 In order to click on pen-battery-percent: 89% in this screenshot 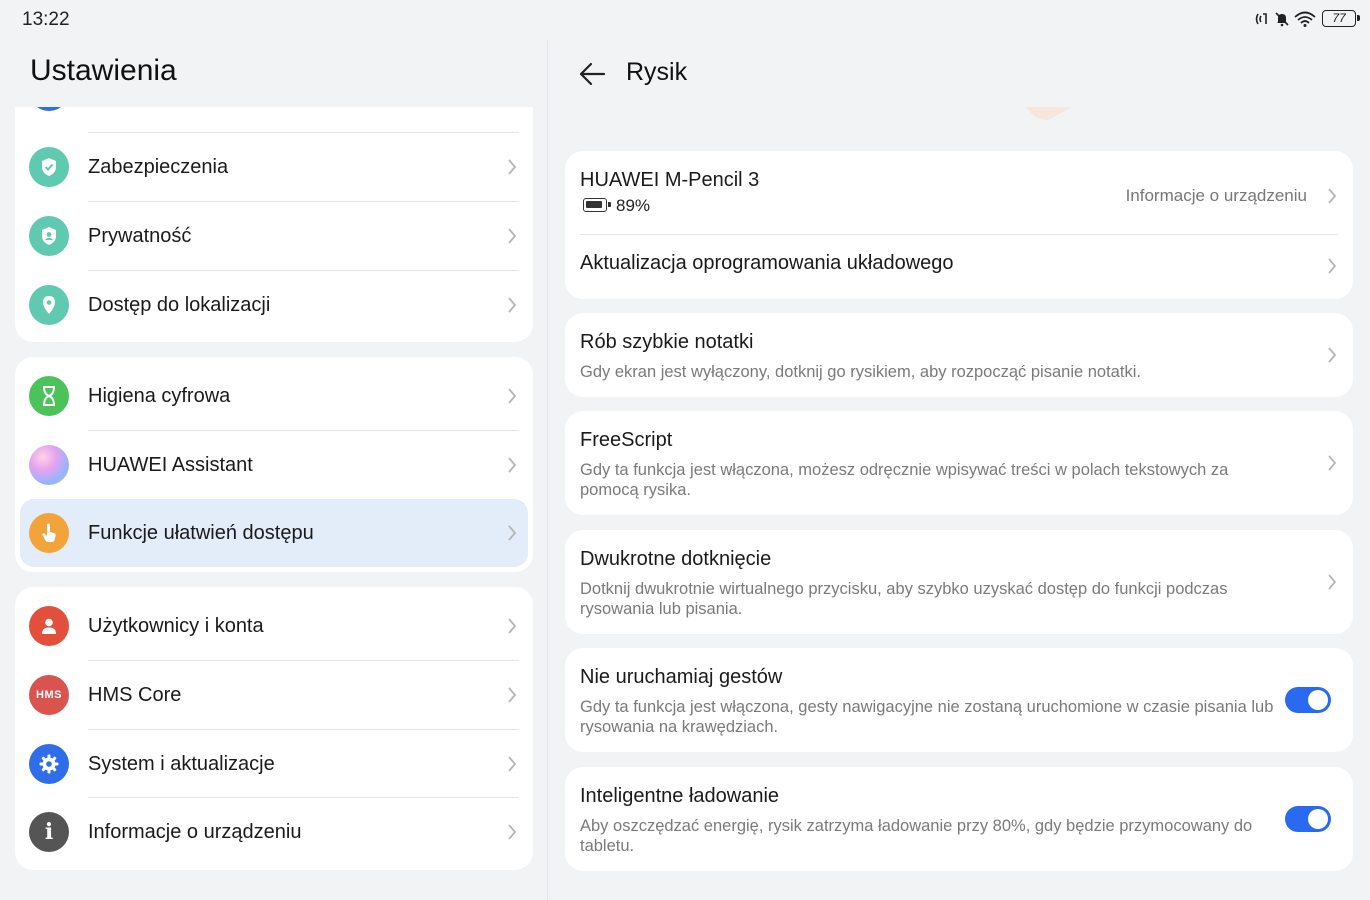, I will do `click(633, 205)`.